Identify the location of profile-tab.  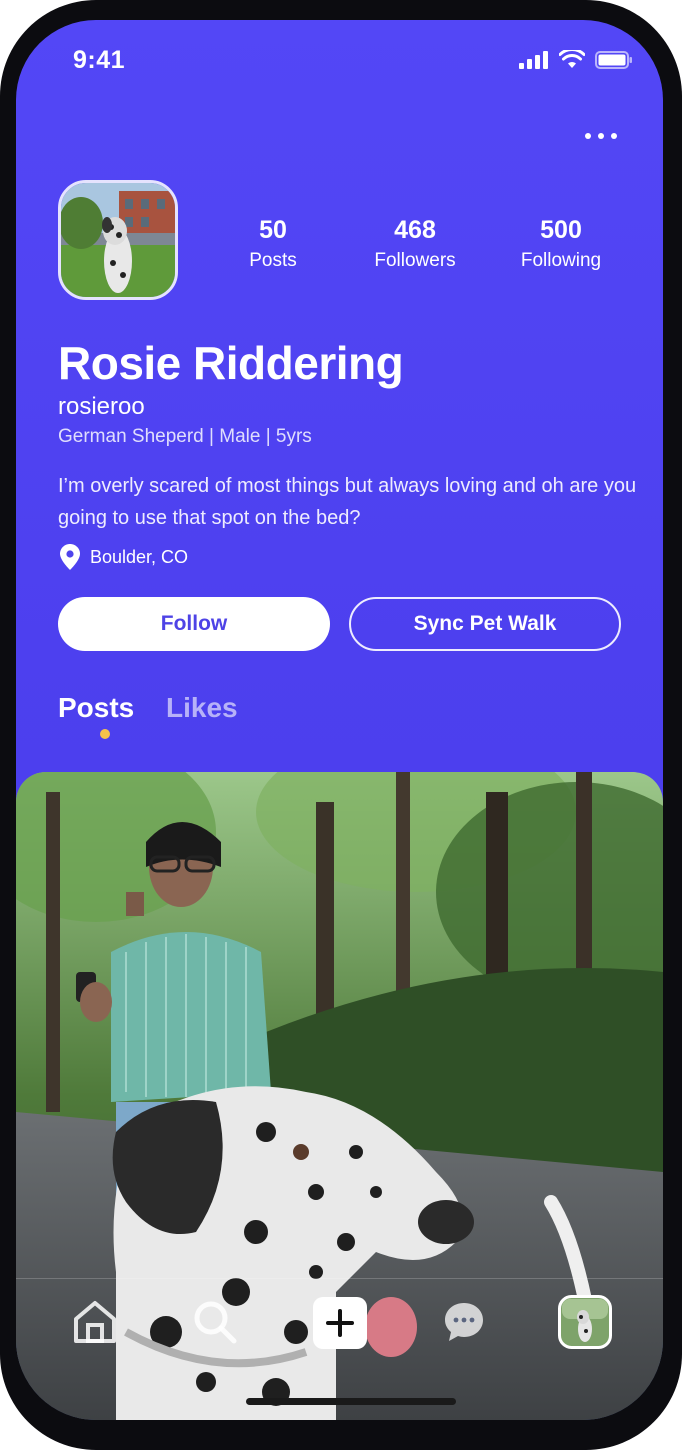
(585, 1324).